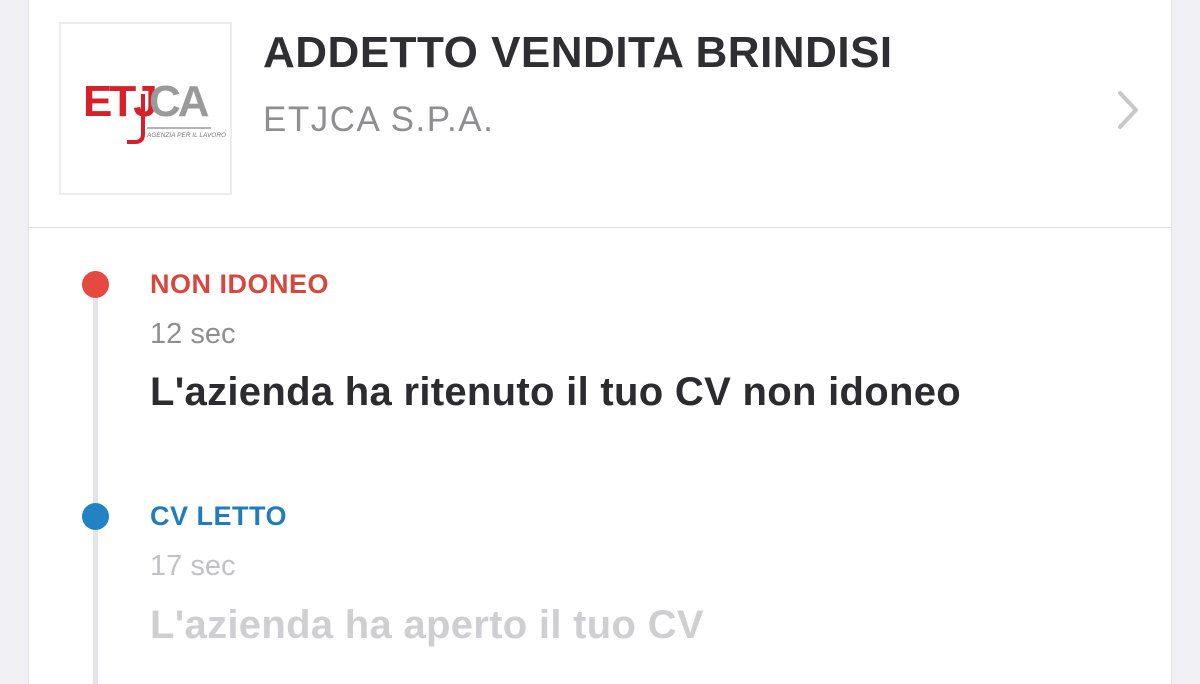  I want to click on etjca-logo: ETJ CA AGENZIA PER IL LAVORO, so click(154, 110).